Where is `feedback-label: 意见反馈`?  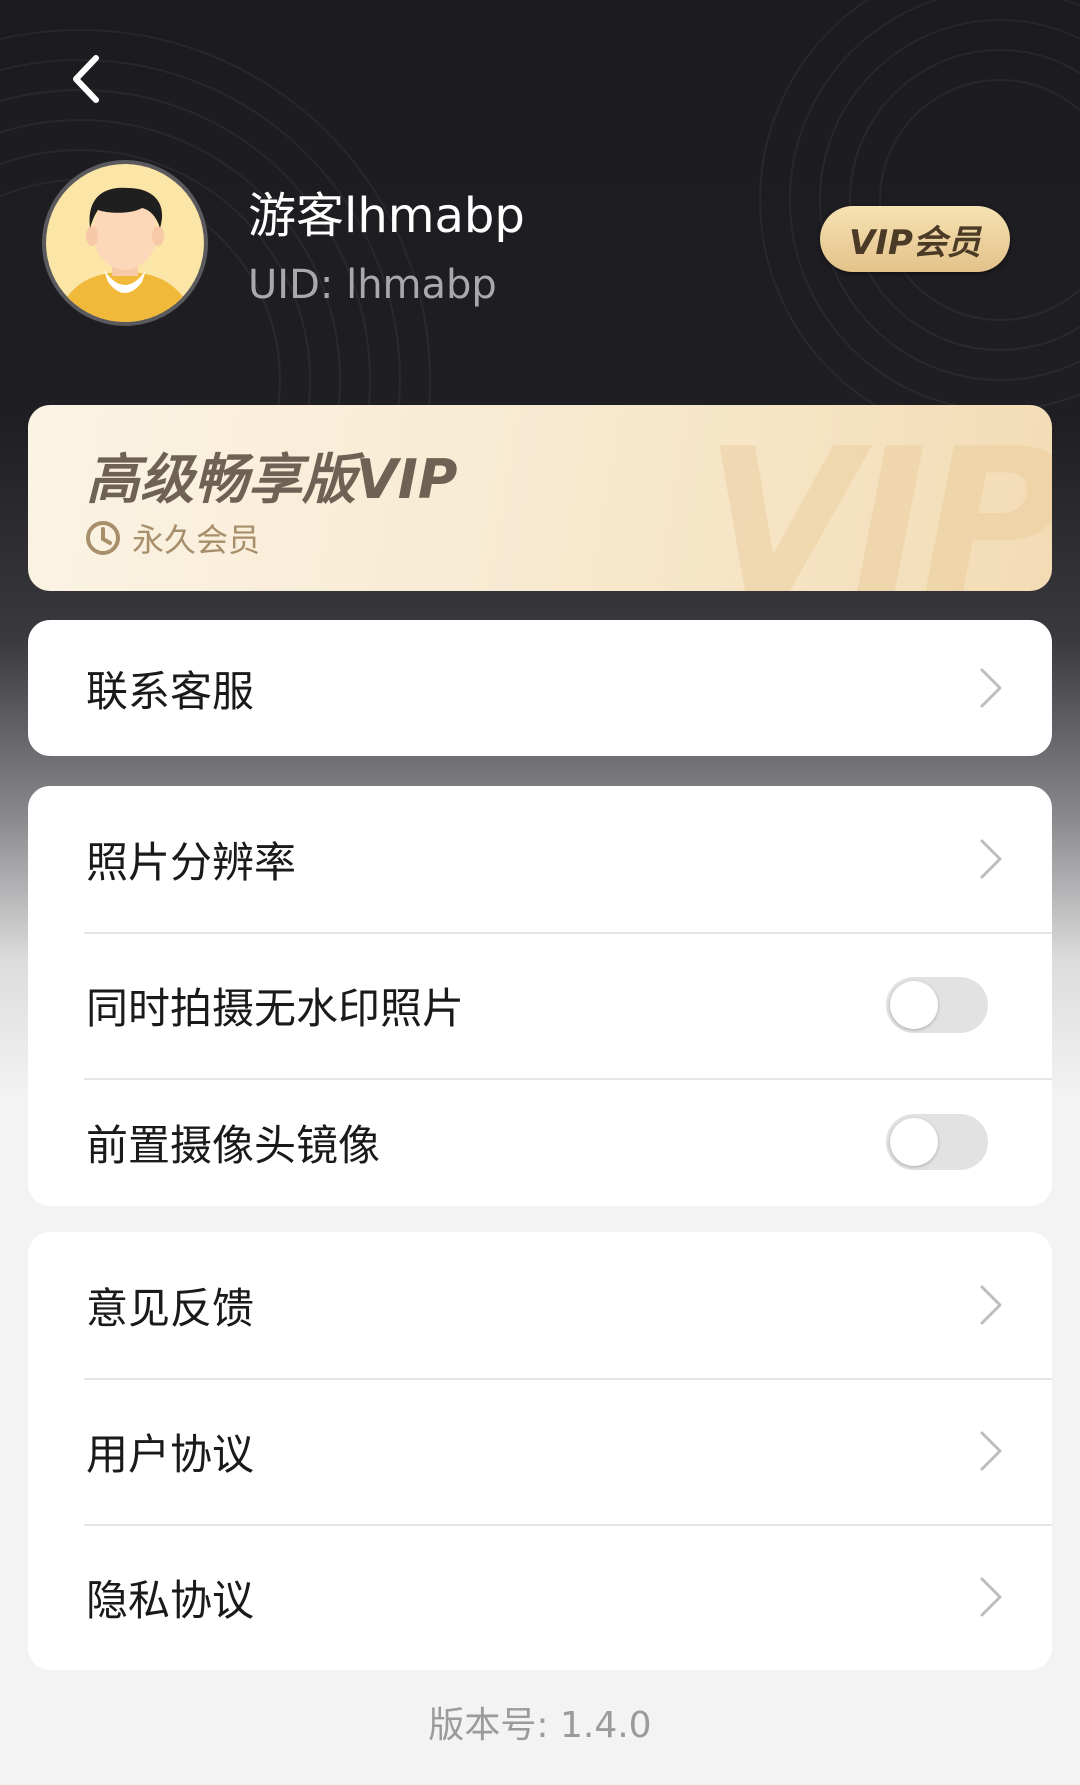 feedback-label: 意见反馈 is located at coordinates (170, 1308).